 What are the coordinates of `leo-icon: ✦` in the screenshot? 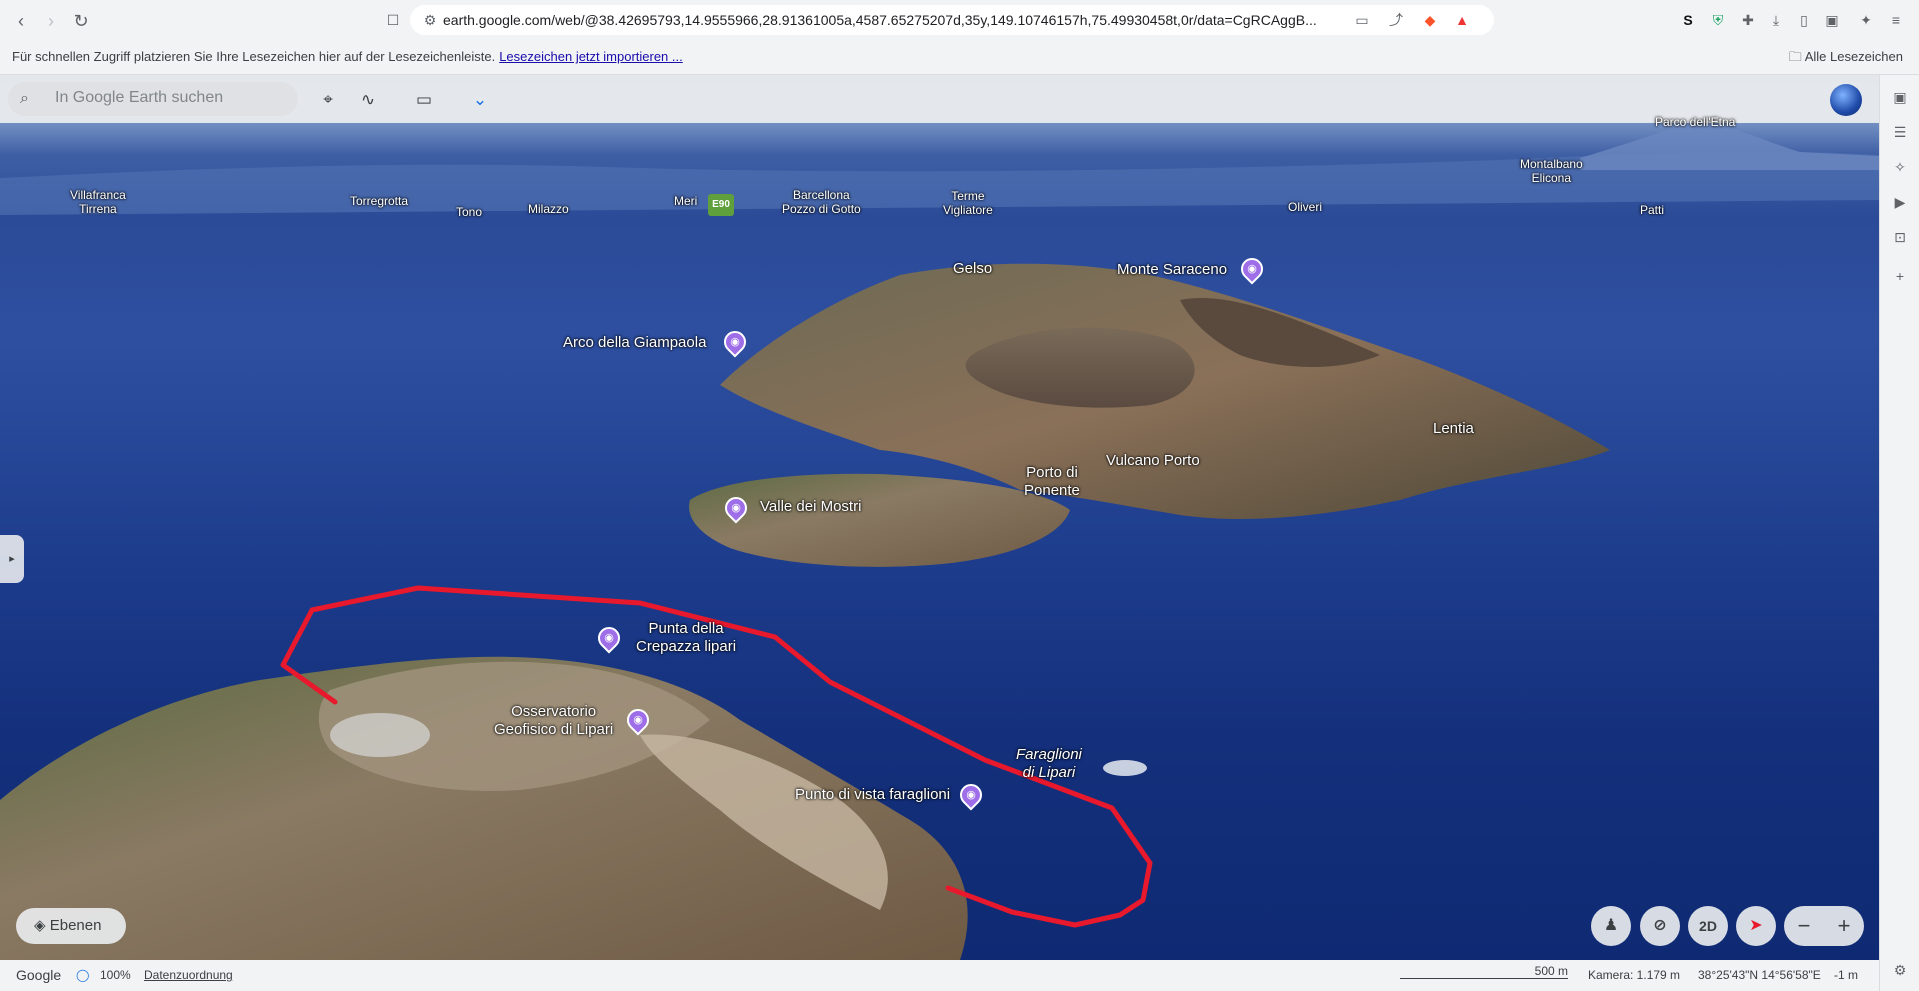 It's located at (1866, 20).